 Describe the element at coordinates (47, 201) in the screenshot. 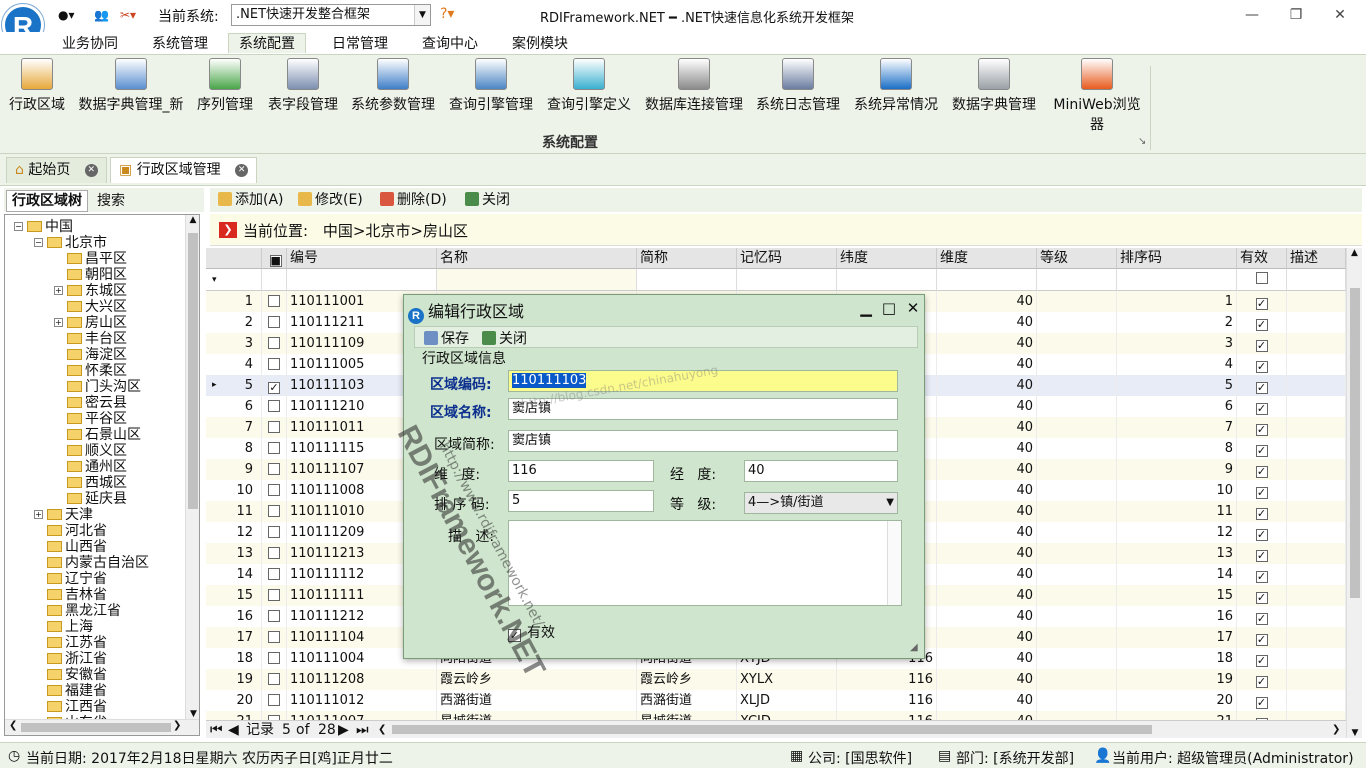

I see `tab-region-tree: 行政区域树` at that location.